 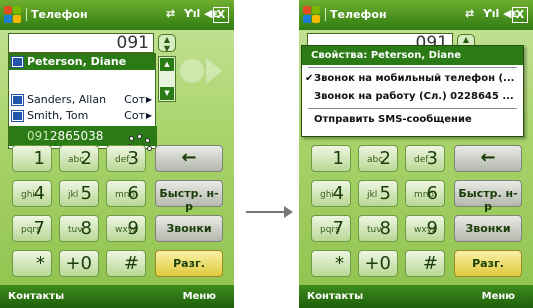 What do you see at coordinates (77, 61) in the screenshot?
I see `contact-name: Peterson, Diane` at bounding box center [77, 61].